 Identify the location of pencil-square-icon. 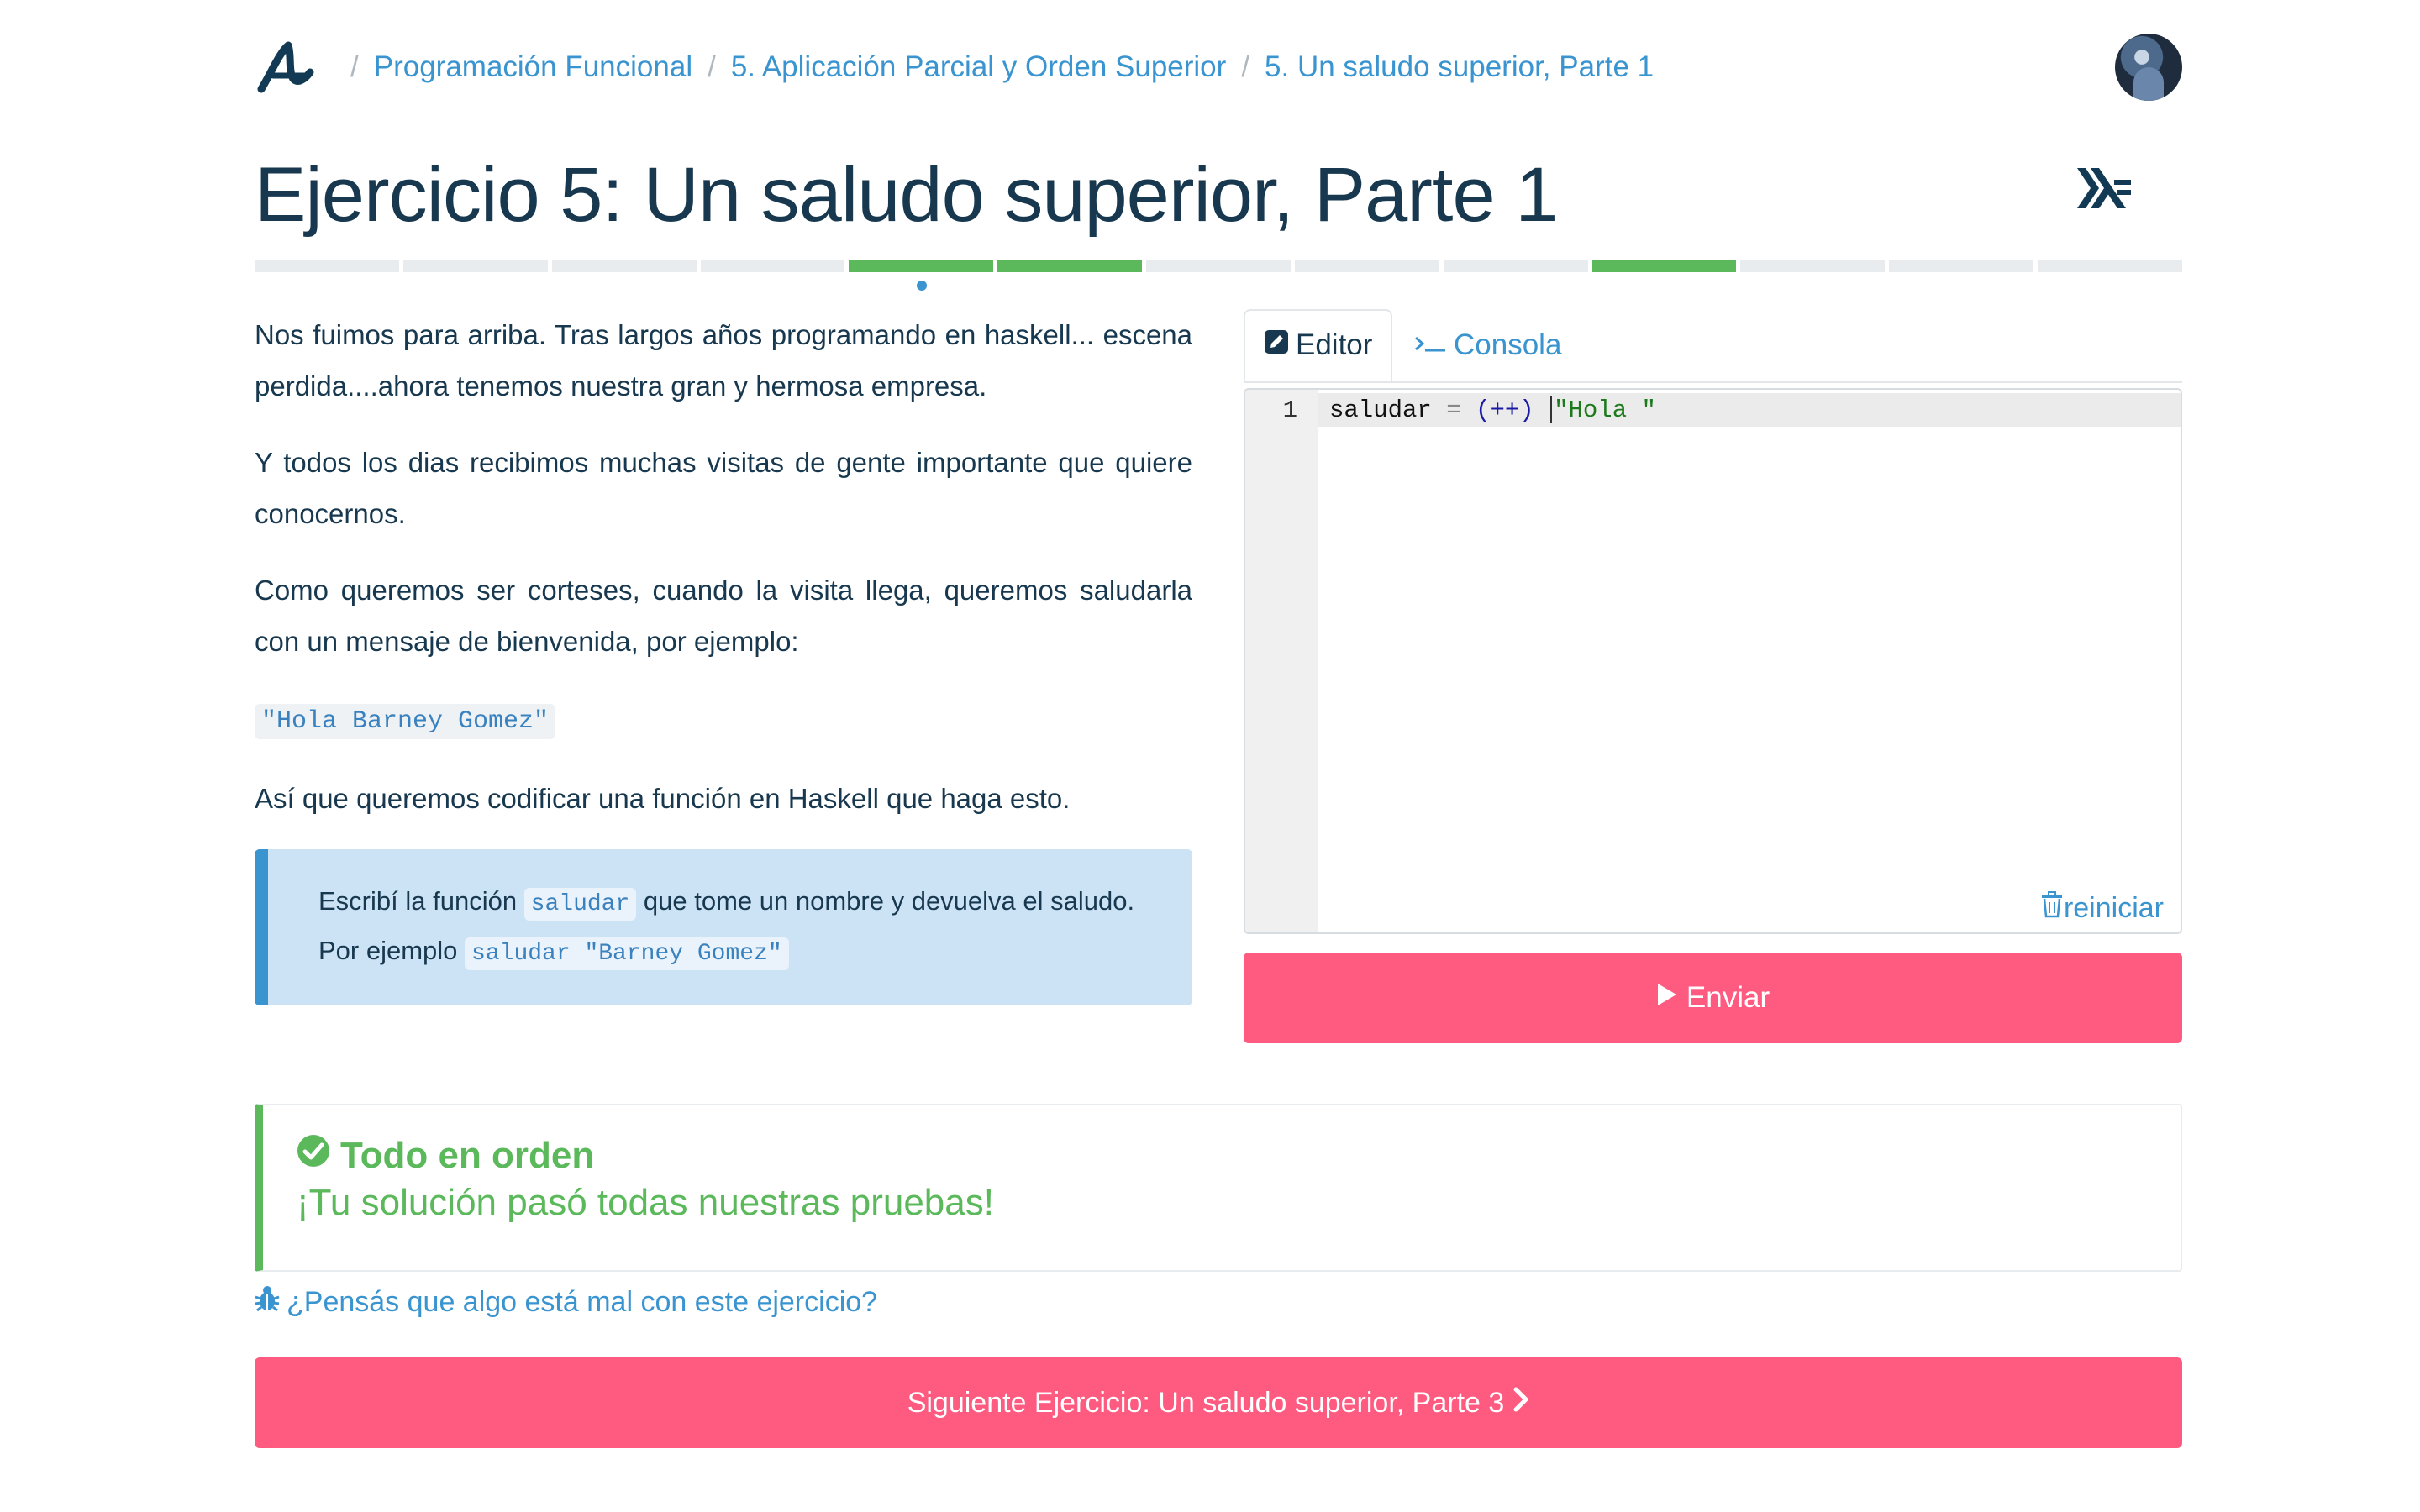
(1276, 345).